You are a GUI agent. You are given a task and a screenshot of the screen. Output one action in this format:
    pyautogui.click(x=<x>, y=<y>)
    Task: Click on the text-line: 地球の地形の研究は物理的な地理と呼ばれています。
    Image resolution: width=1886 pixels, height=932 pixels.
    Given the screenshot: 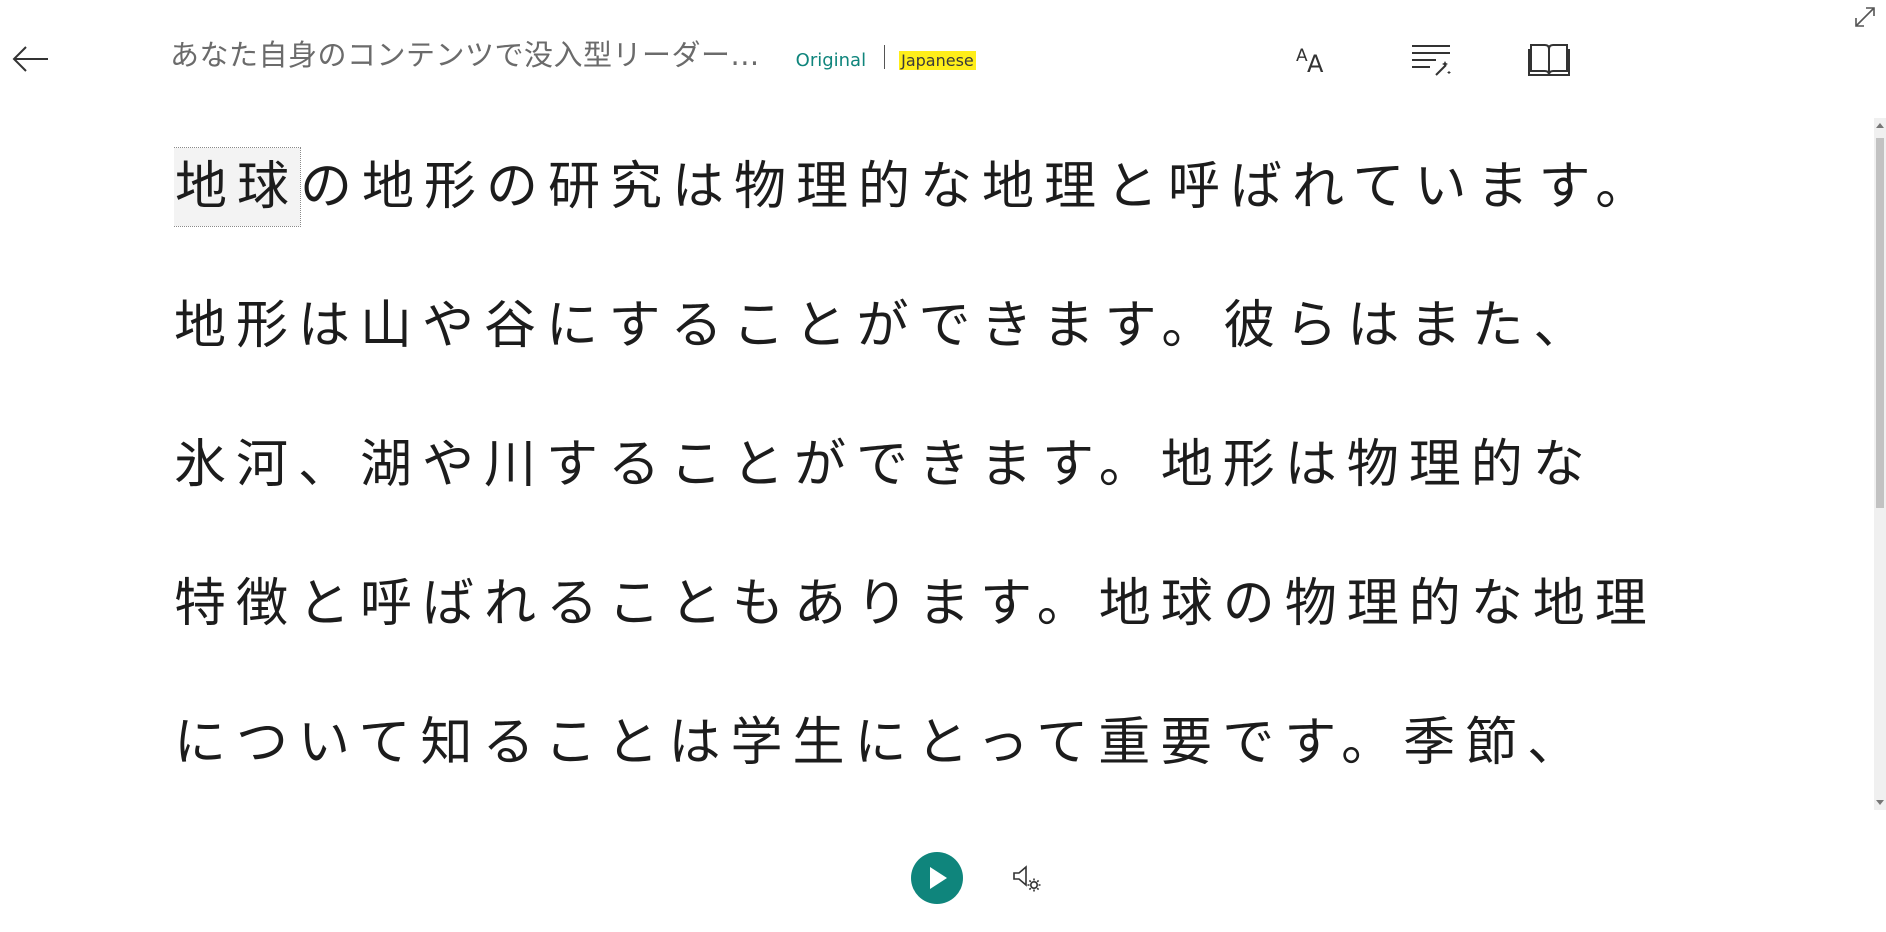 What is the action you would take?
    pyautogui.click(x=954, y=187)
    